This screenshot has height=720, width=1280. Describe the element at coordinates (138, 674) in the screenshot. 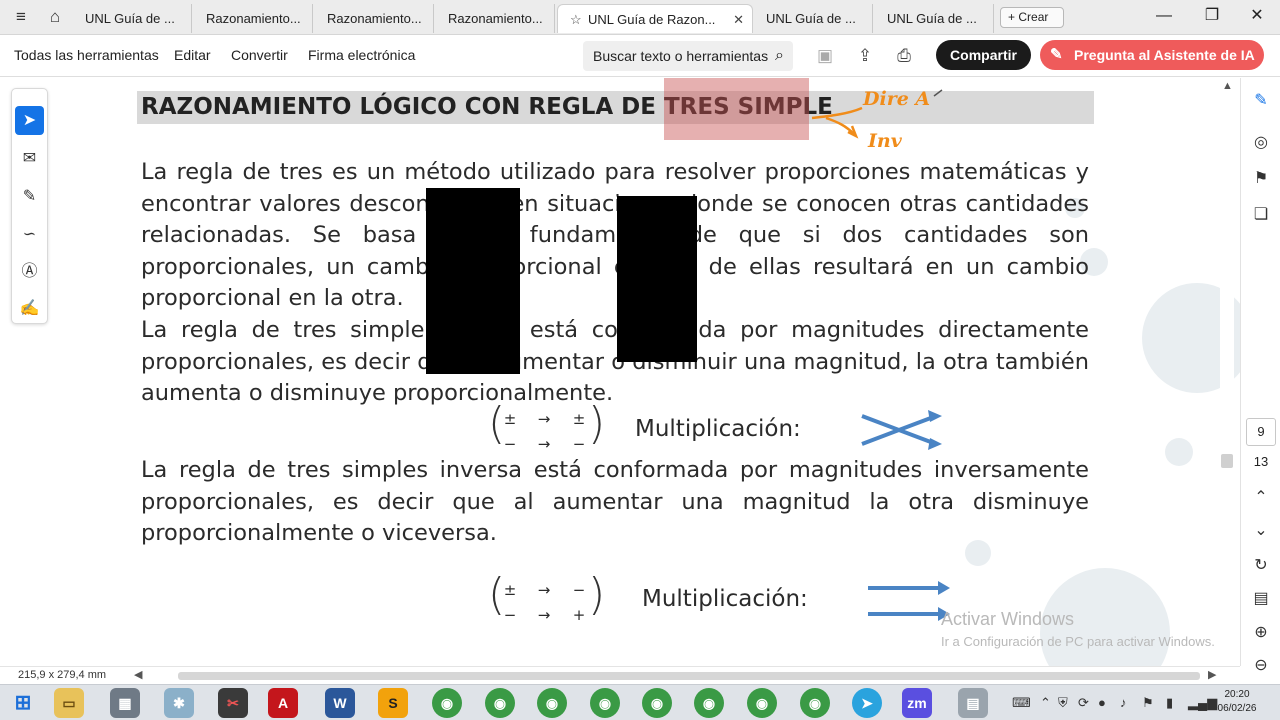

I see `scroll-left-icon: ◀` at that location.